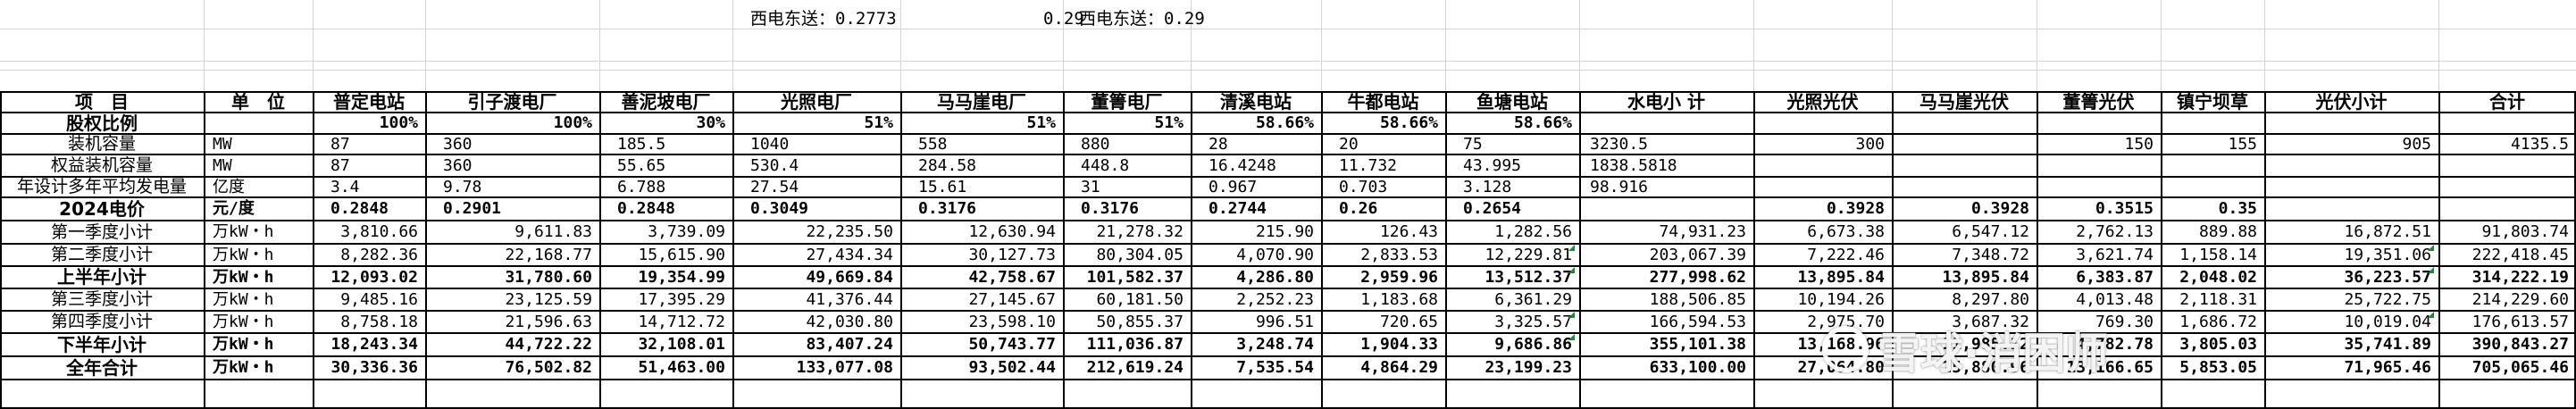 The width and height of the screenshot is (2576, 409). Describe the element at coordinates (1986, 367) in the screenshot. I see `value-cell: 25,880.96` at that location.